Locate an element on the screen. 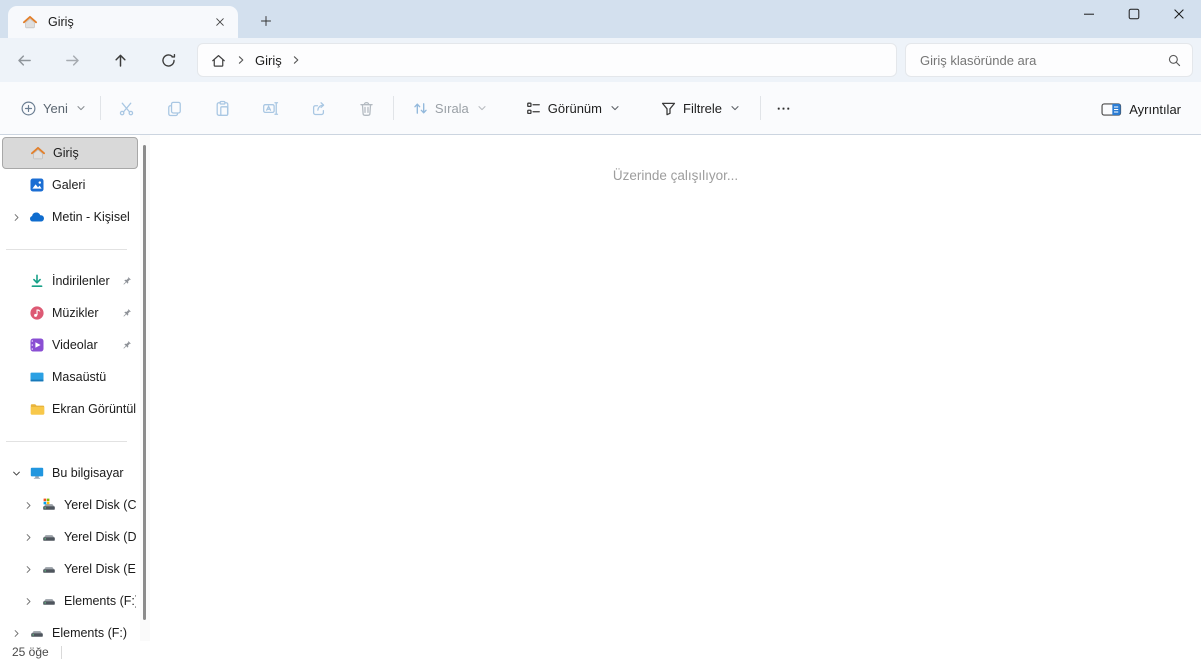  refresh-button is located at coordinates (168, 60).